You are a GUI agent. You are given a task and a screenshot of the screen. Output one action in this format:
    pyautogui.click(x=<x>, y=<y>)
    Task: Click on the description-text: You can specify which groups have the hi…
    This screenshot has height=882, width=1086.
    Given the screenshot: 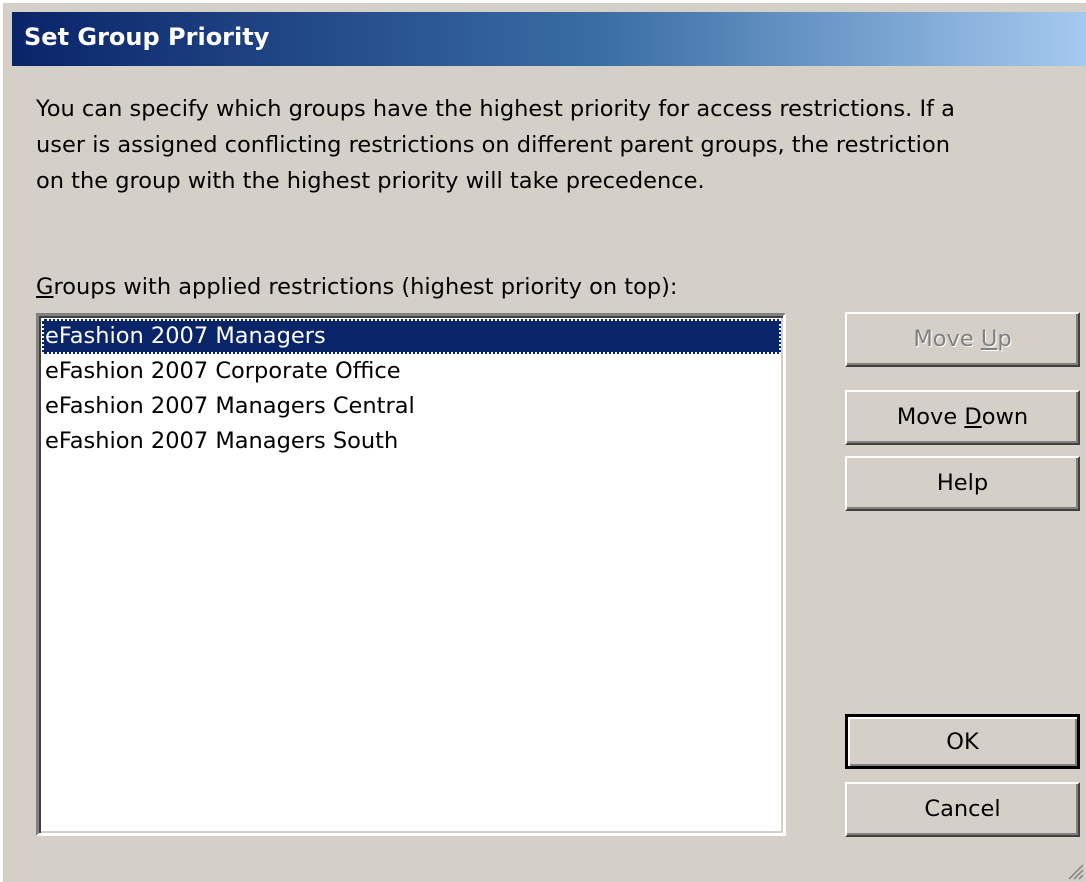 What is the action you would take?
    pyautogui.click(x=495, y=145)
    